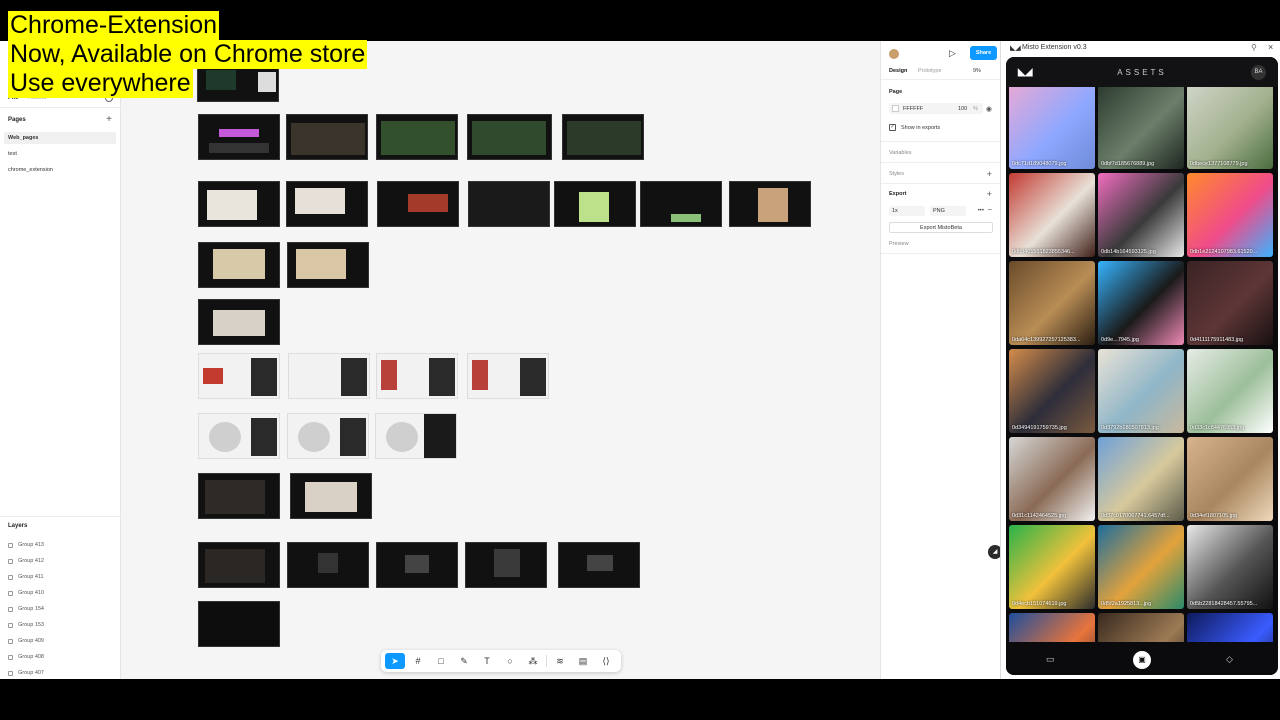  Describe the element at coordinates (948, 211) in the screenshot. I see `export-format-select: PNG` at that location.